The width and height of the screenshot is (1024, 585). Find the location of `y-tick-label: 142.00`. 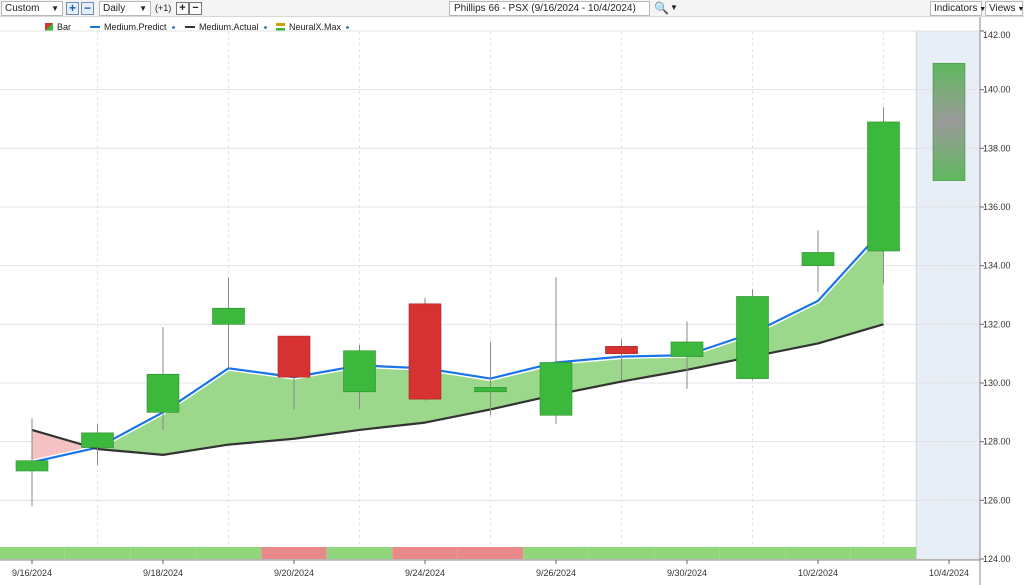

y-tick-label: 142.00 is located at coordinates (997, 35).